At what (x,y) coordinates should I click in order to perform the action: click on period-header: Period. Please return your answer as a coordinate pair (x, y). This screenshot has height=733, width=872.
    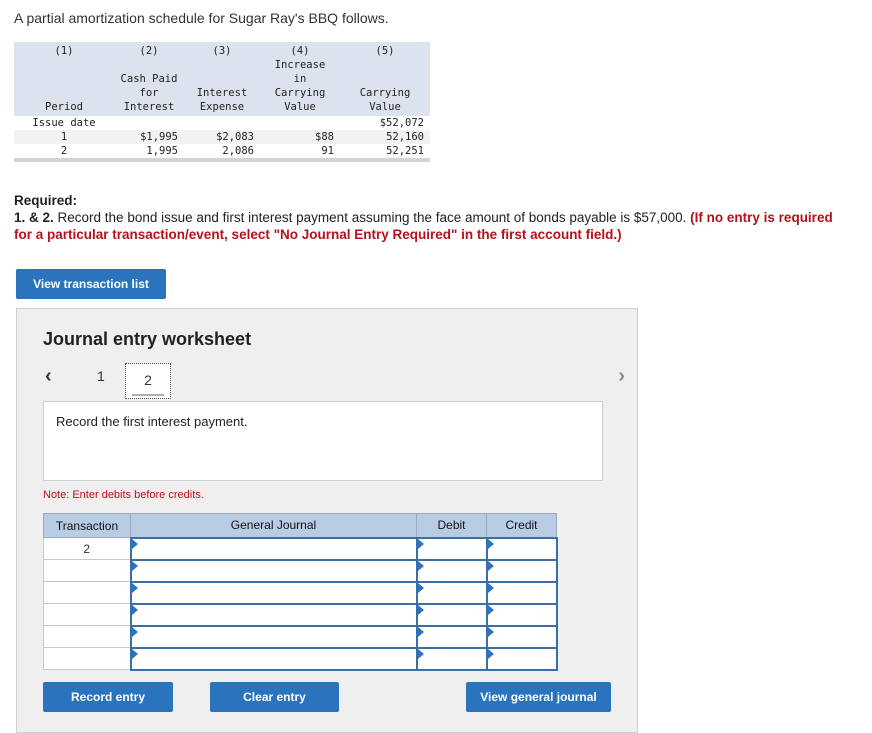
    Looking at the image, I should click on (64, 108).